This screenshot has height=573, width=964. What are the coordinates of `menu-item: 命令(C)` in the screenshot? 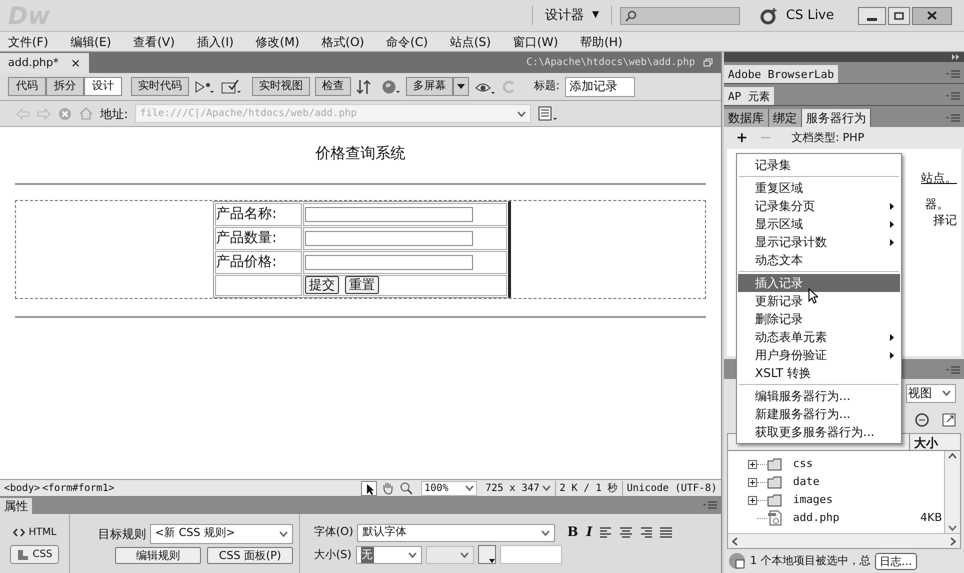 It's located at (407, 41).